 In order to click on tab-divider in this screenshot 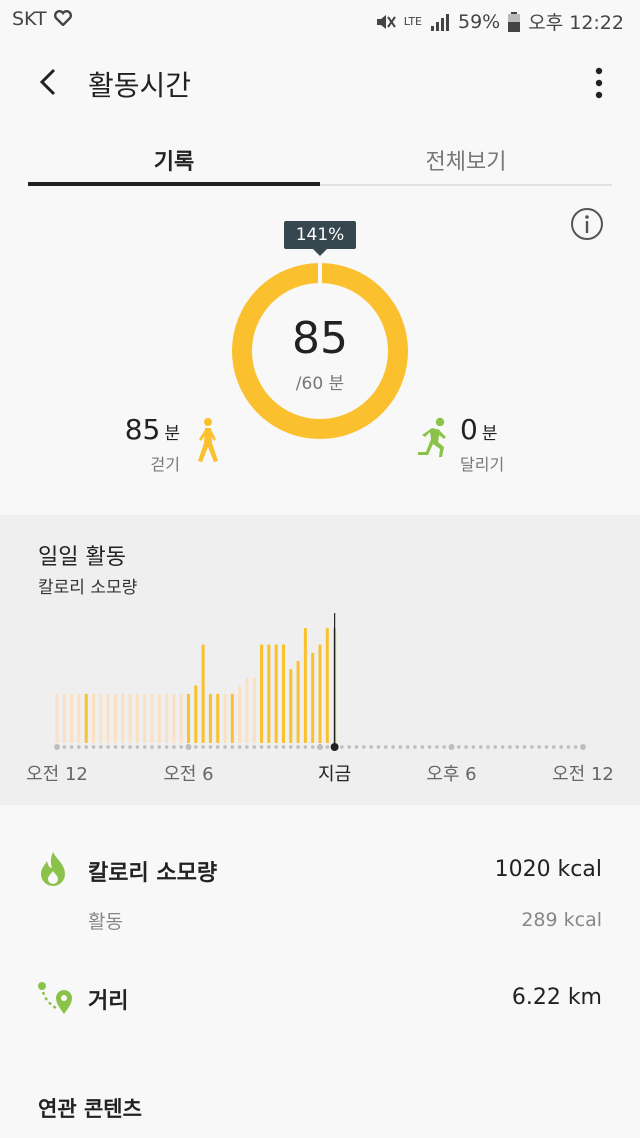, I will do `click(466, 185)`.